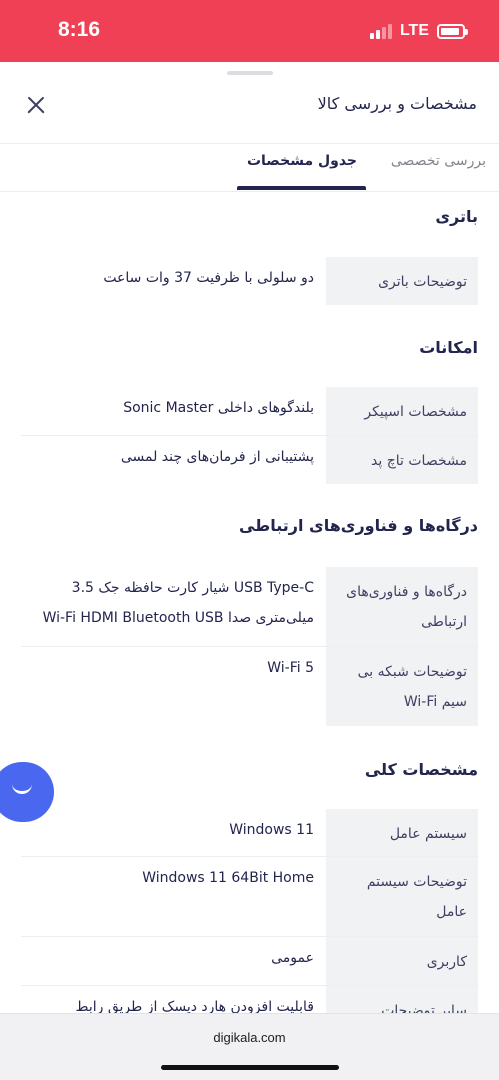 The image size is (499, 1080). What do you see at coordinates (301, 188) in the screenshot?
I see `active-tab-indicator` at bounding box center [301, 188].